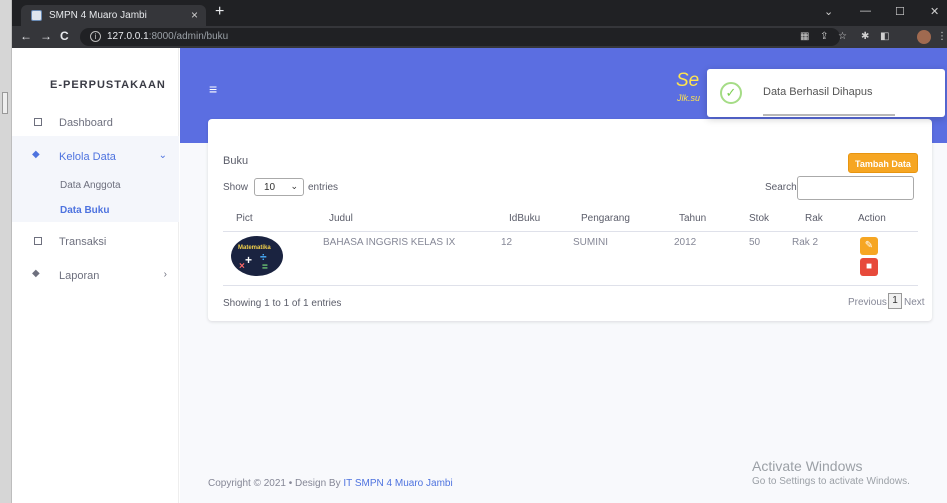  What do you see at coordinates (95, 36) in the screenshot?
I see `site-info-icon: i` at bounding box center [95, 36].